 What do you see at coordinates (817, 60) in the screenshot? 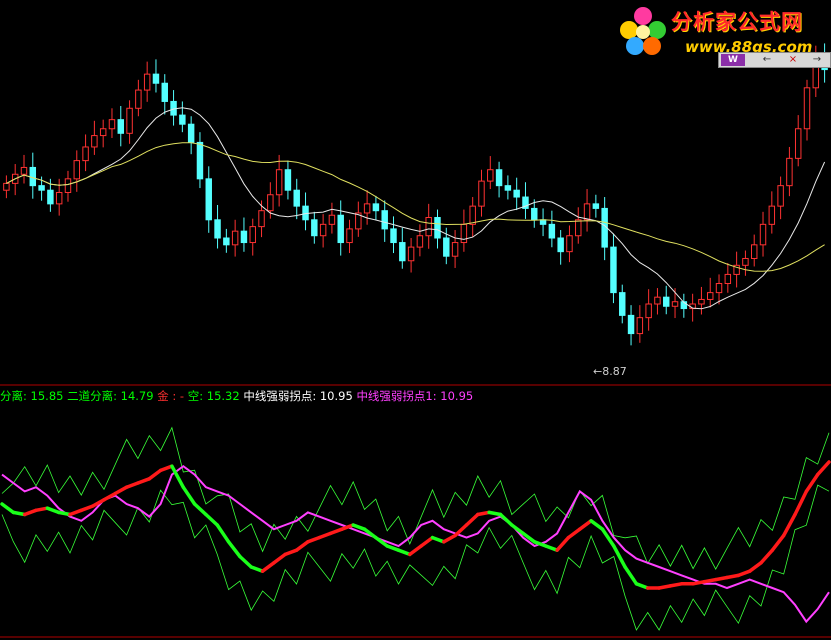
I see `toolbar-forward-button: →` at bounding box center [817, 60].